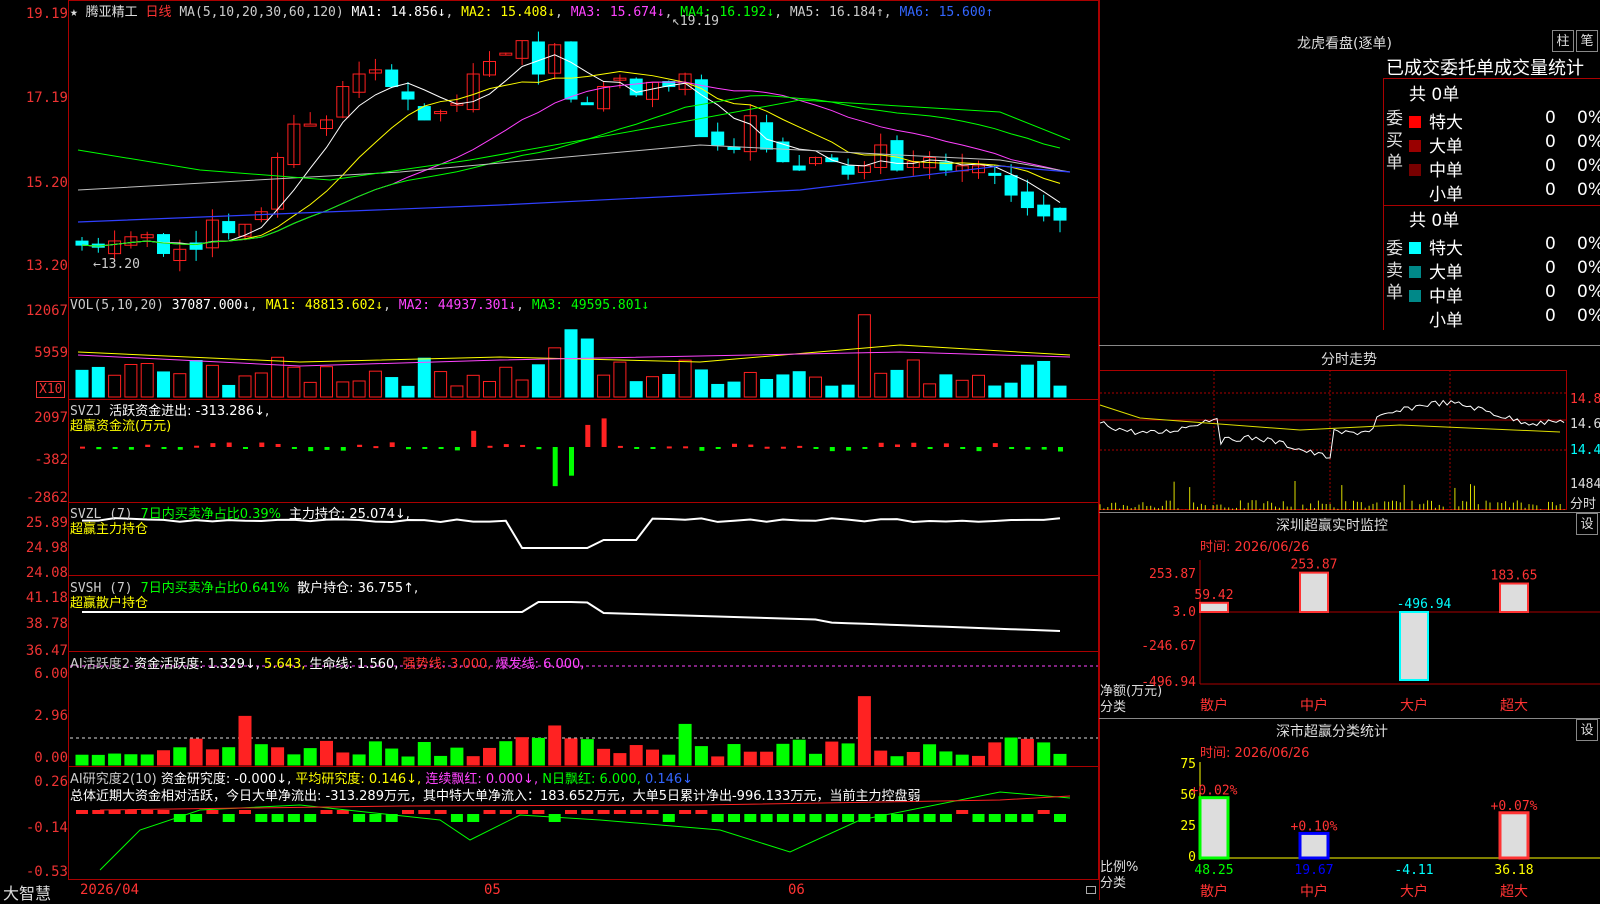 This screenshot has width=1600, height=904. I want to click on classify-category: 中户, so click(1314, 891).